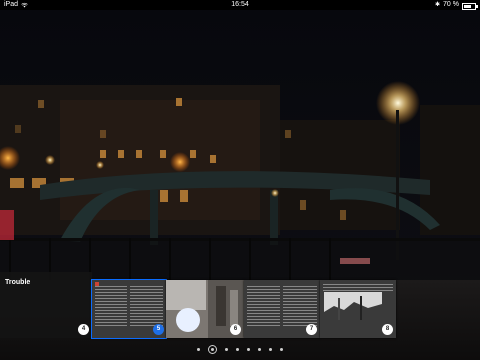 This screenshot has width=480, height=360. I want to click on thumbnail-7: 7, so click(282, 309).